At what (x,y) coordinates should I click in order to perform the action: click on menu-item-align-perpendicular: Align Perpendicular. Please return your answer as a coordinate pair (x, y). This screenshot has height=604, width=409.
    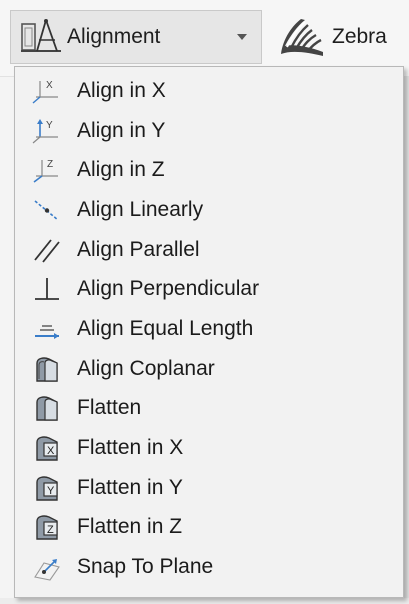
    Looking at the image, I should click on (209, 289).